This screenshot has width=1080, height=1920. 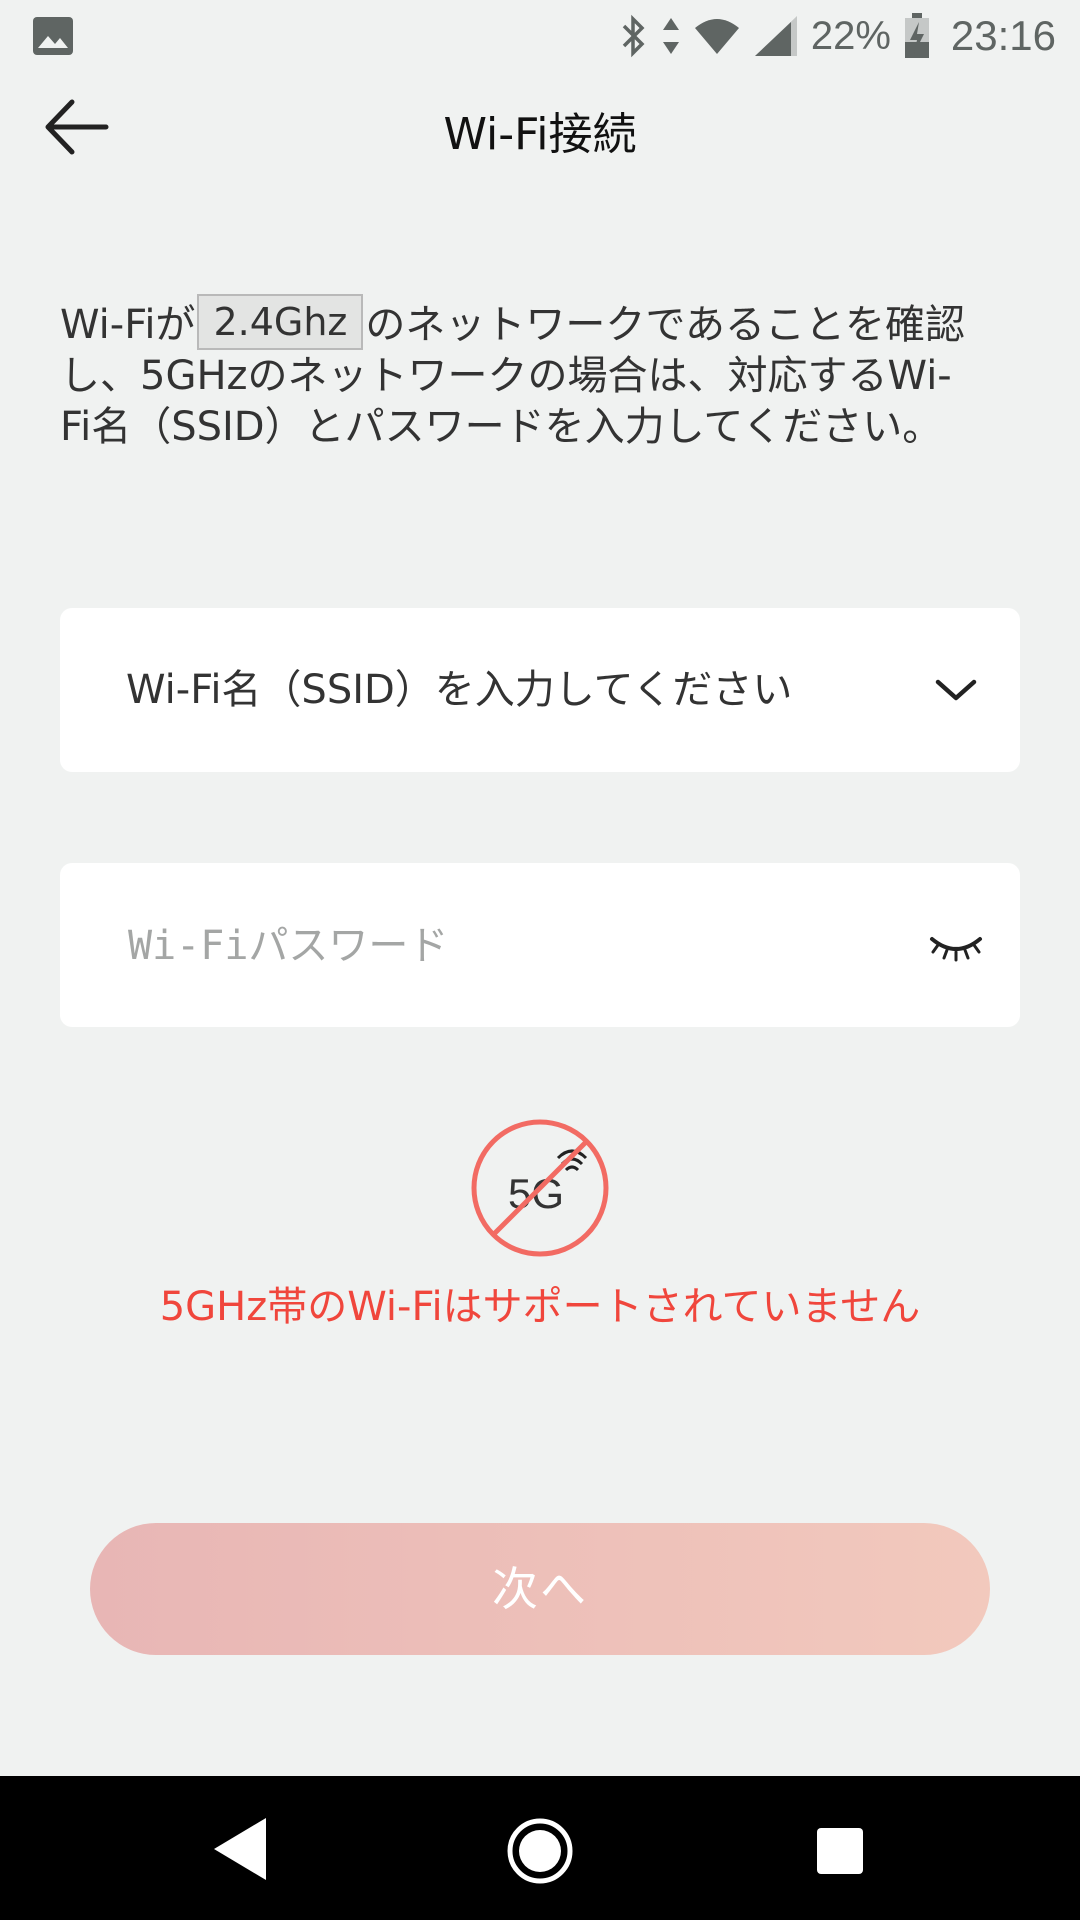 What do you see at coordinates (540, 1188) in the screenshot?
I see `no-5g-icon: 5G` at bounding box center [540, 1188].